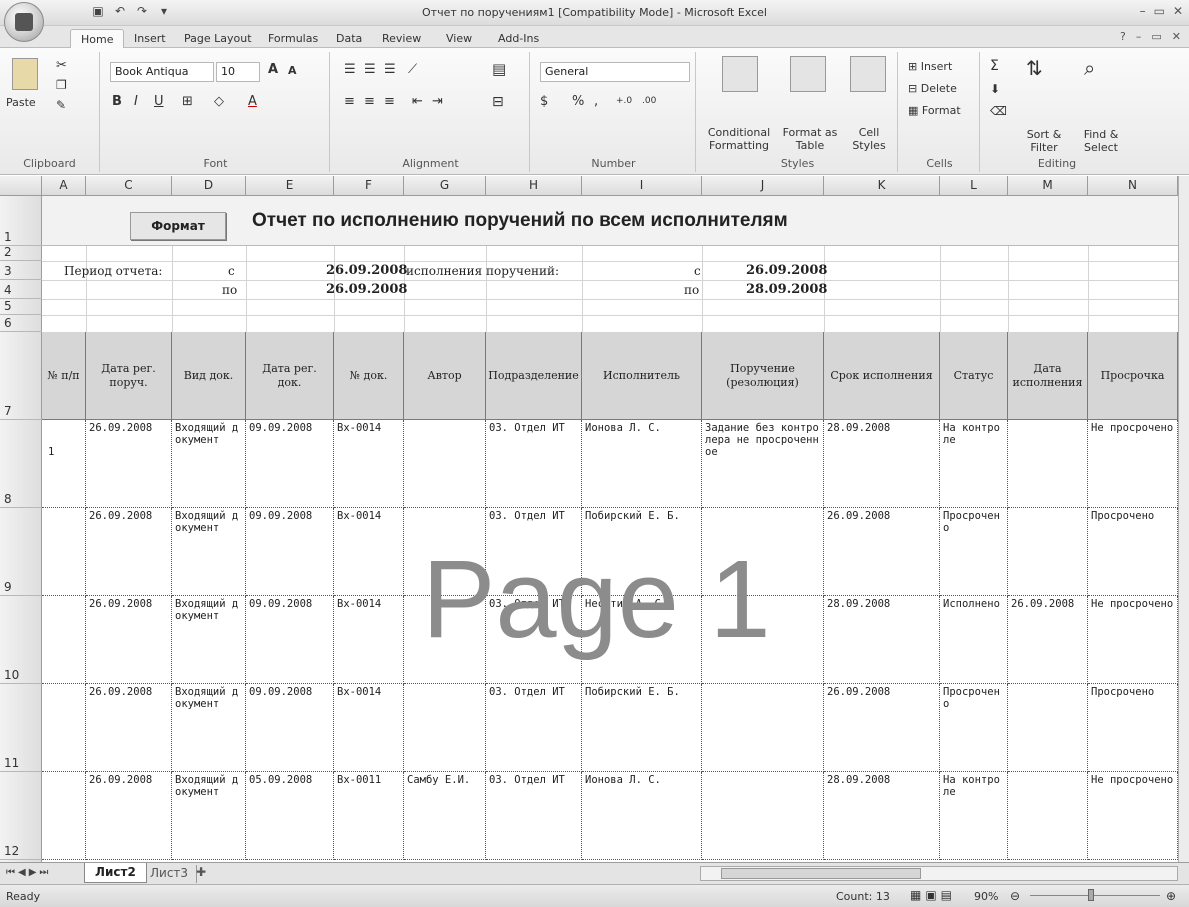 The height and width of the screenshot is (907, 1189). Describe the element at coordinates (25, 74) in the screenshot. I see `paste-icon` at that location.